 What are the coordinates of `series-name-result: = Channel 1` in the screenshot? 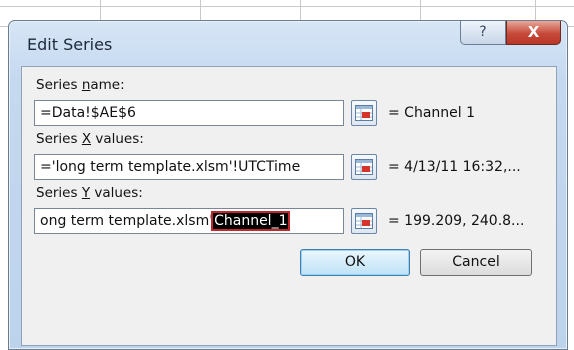 It's located at (432, 113).